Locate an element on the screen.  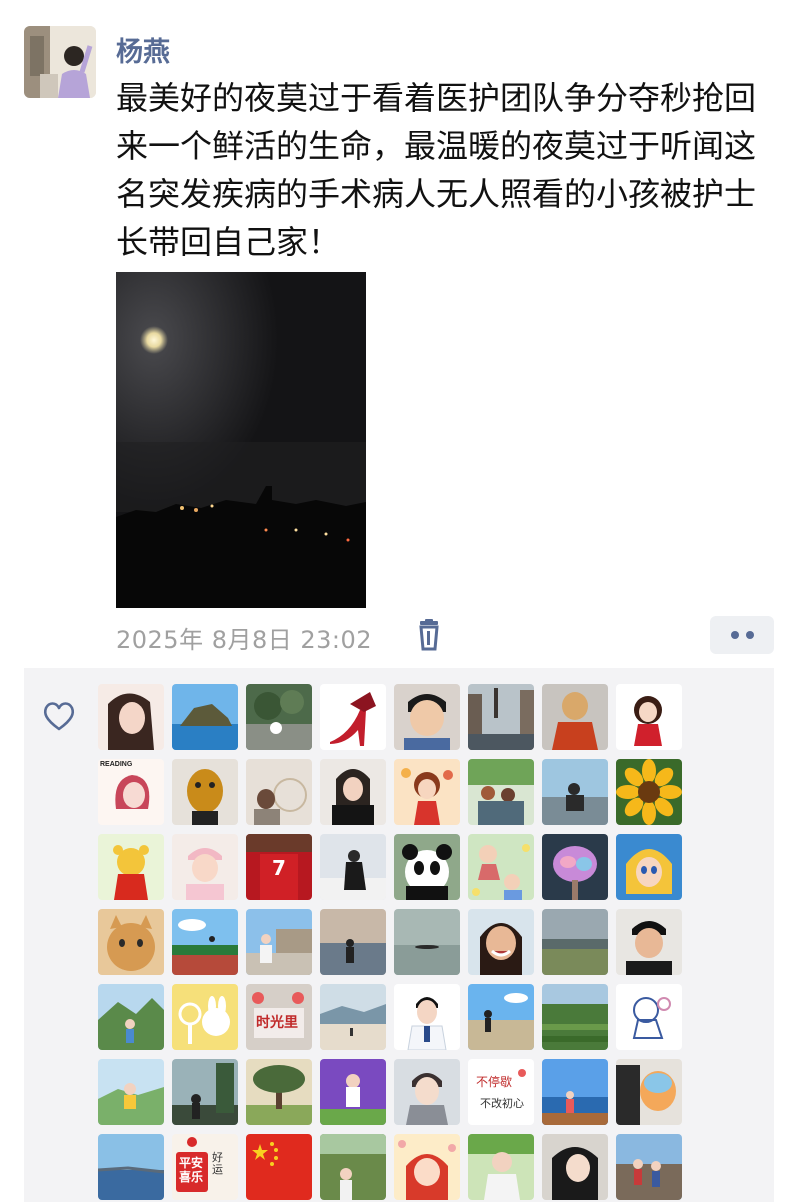
post-timestamp: 2025年 8月8日 23:02 is located at coordinates (244, 640).